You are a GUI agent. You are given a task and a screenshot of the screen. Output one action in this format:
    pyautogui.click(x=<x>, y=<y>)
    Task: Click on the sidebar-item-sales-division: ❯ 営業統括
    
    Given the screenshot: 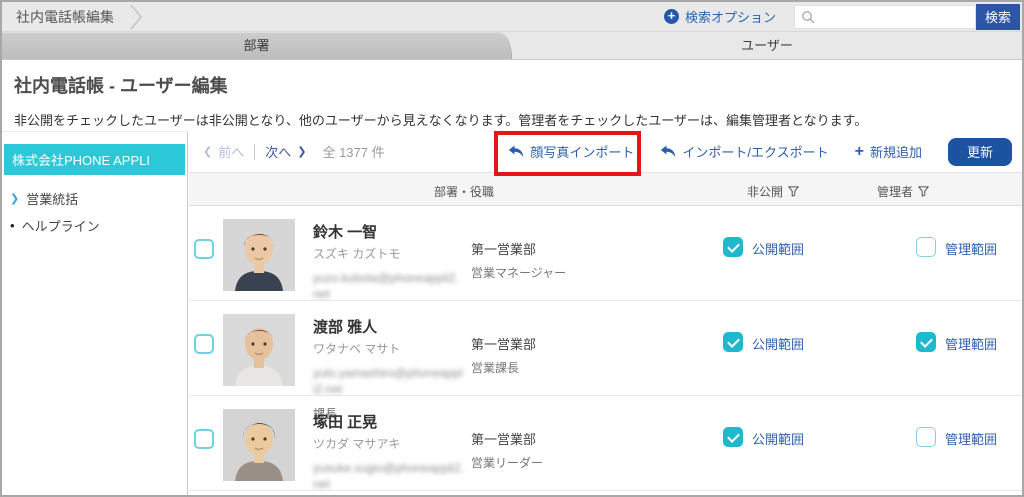 What is the action you would take?
    pyautogui.click(x=94, y=198)
    